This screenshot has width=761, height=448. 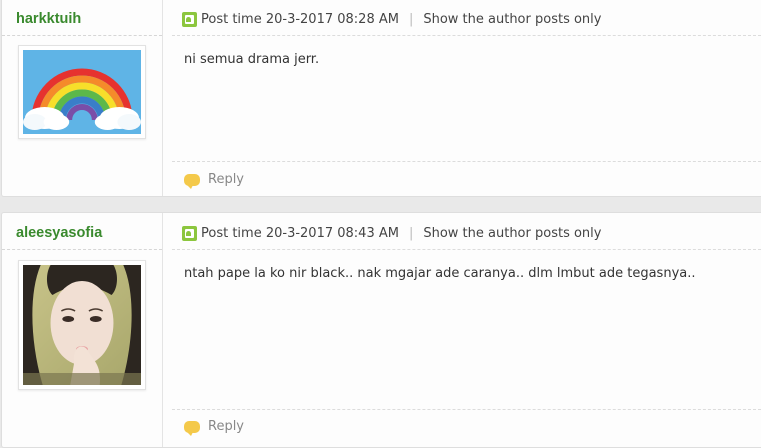 I want to click on post-author-sidebar: harkktuih, so click(x=82, y=98).